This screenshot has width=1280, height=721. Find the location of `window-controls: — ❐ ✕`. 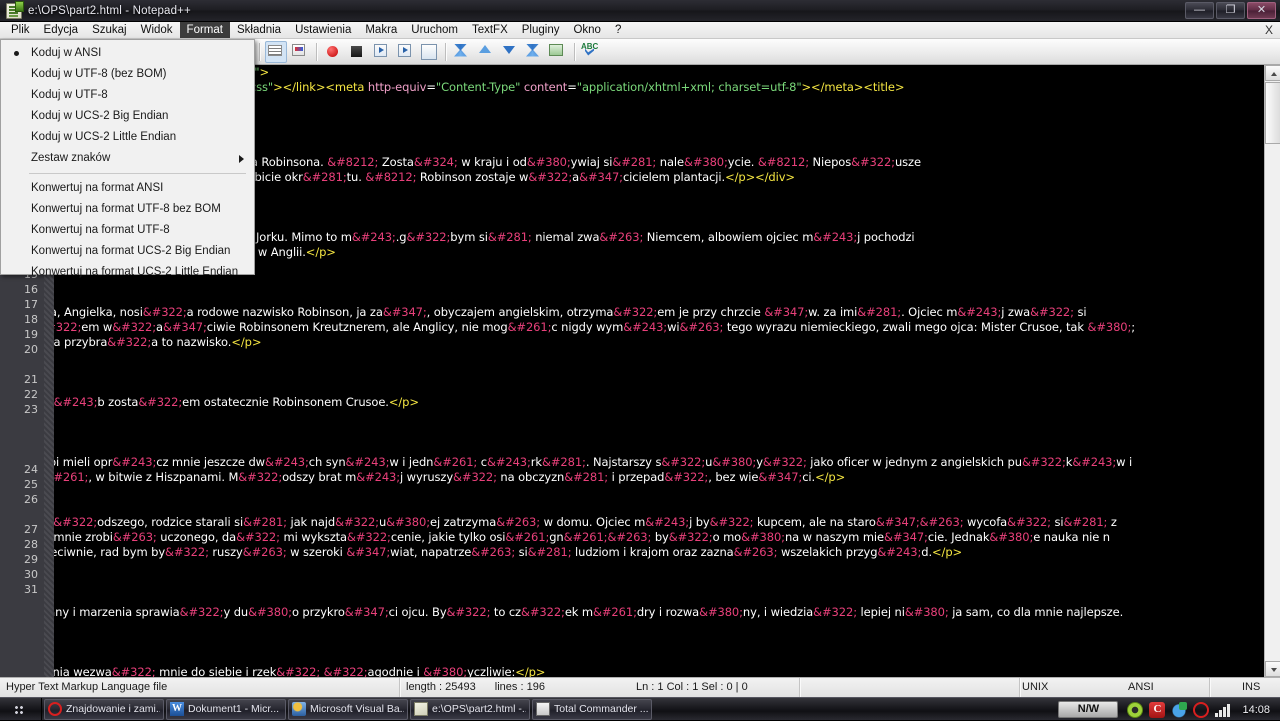

window-controls: — ❐ ✕ is located at coordinates (1230, 10).